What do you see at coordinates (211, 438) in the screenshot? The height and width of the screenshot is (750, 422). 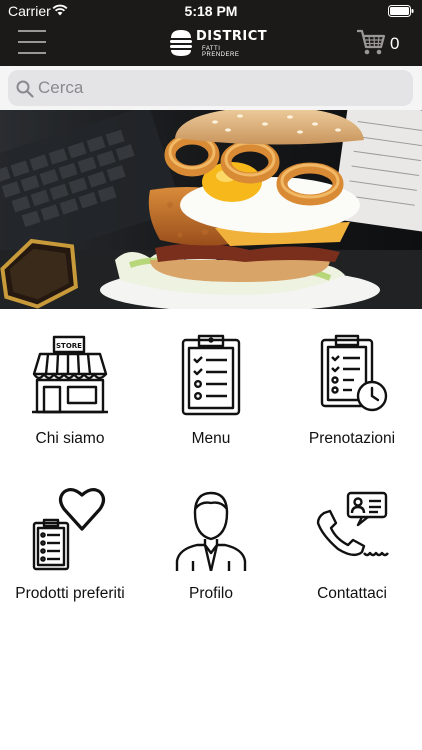 I see `menu-item-label: Menu` at bounding box center [211, 438].